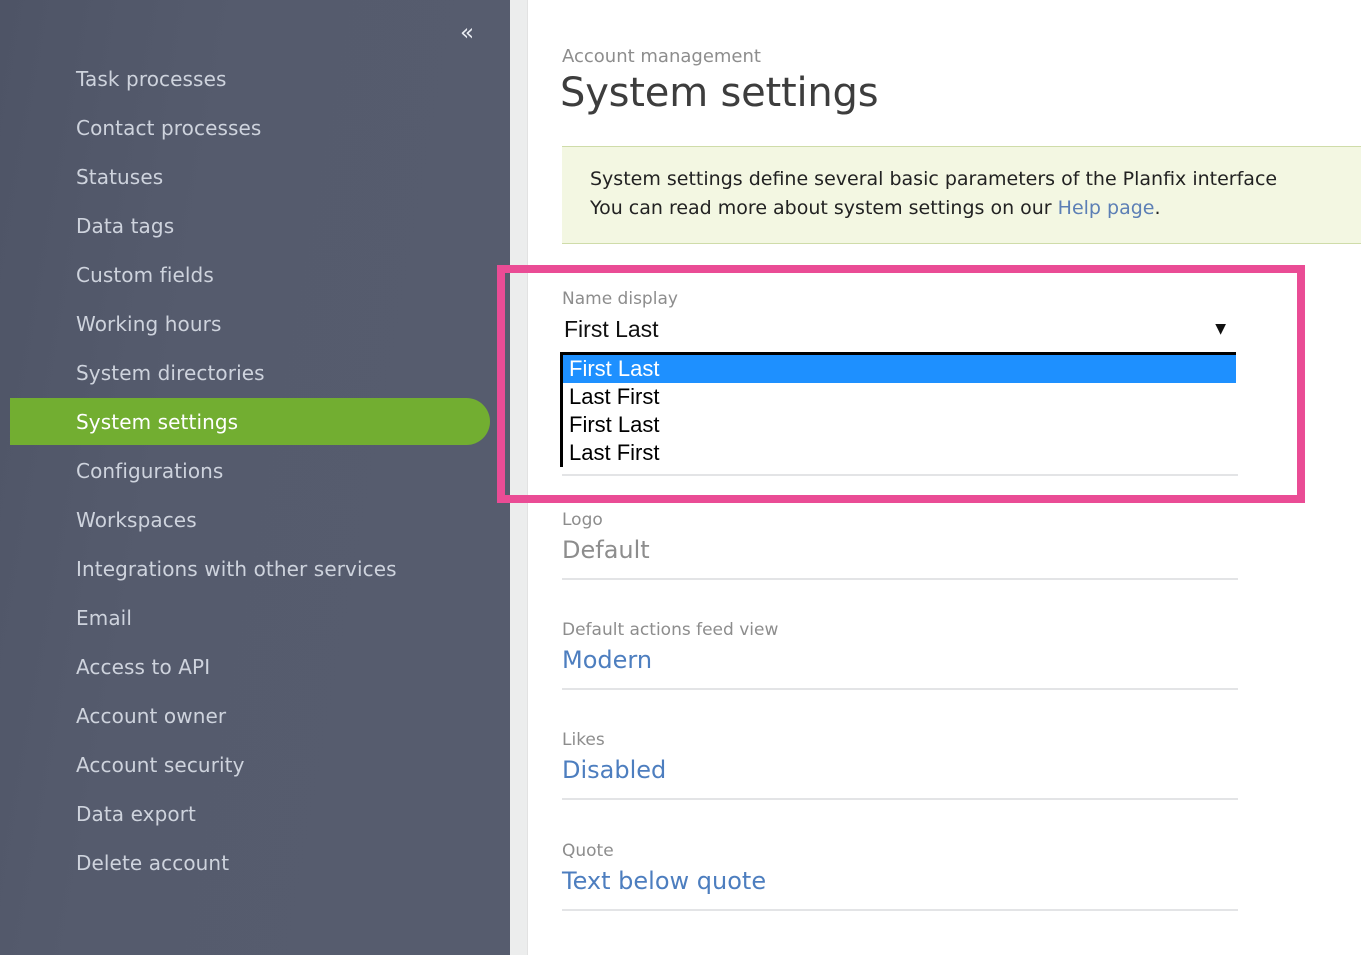 The image size is (1361, 955). I want to click on sidebar-item-email: Email, so click(255, 617).